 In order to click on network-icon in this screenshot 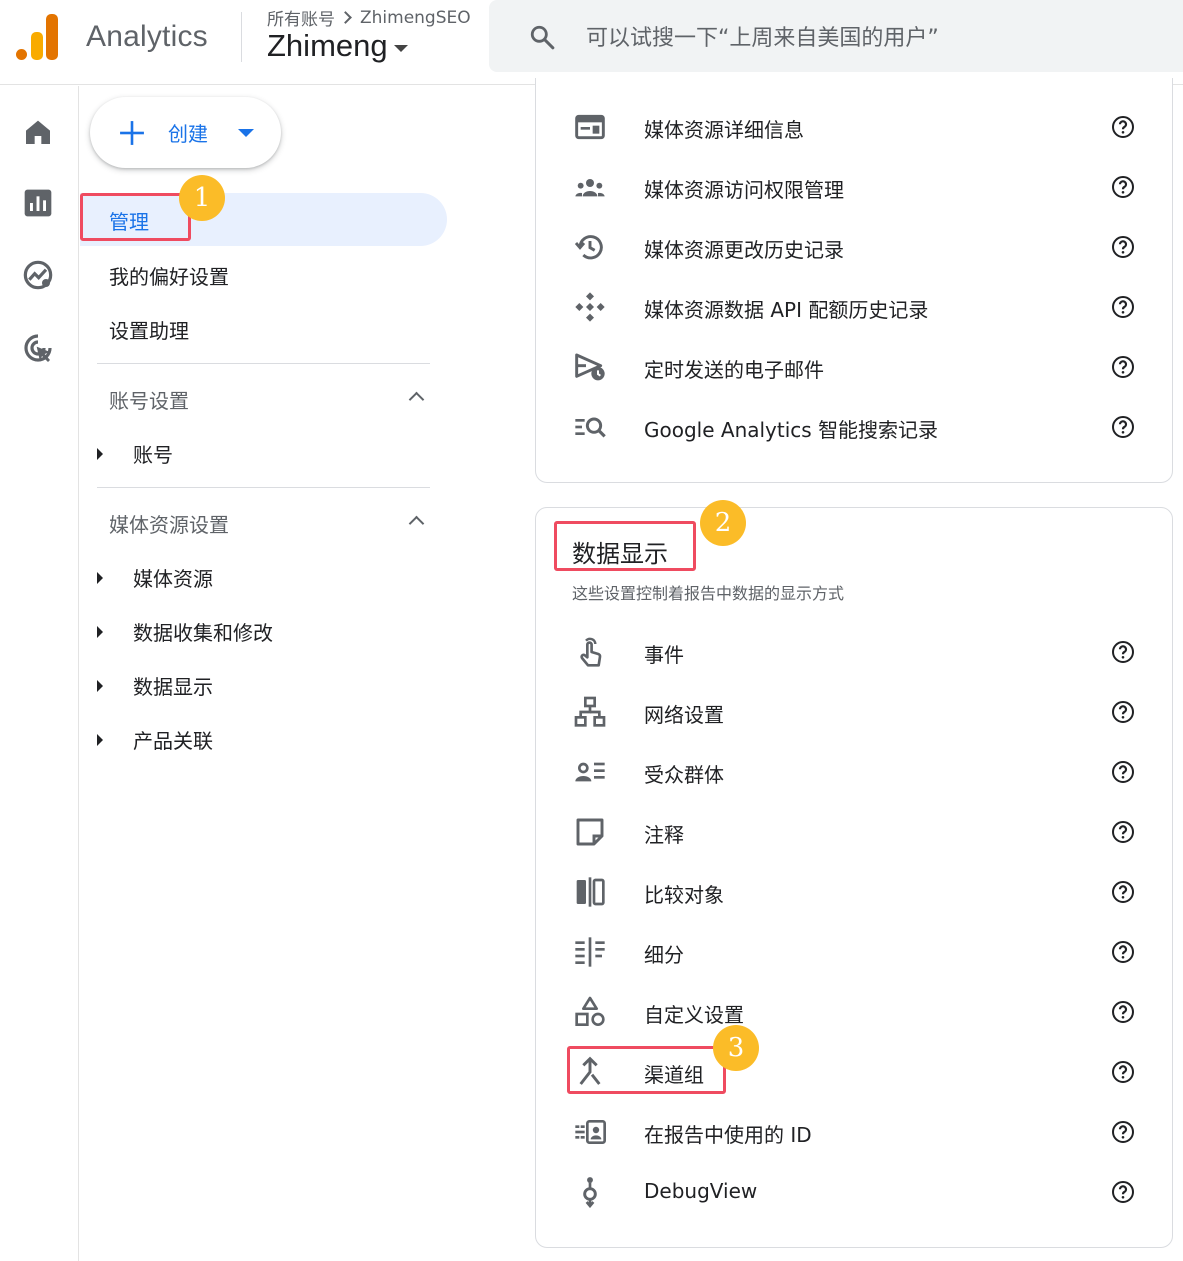, I will do `click(590, 711)`.